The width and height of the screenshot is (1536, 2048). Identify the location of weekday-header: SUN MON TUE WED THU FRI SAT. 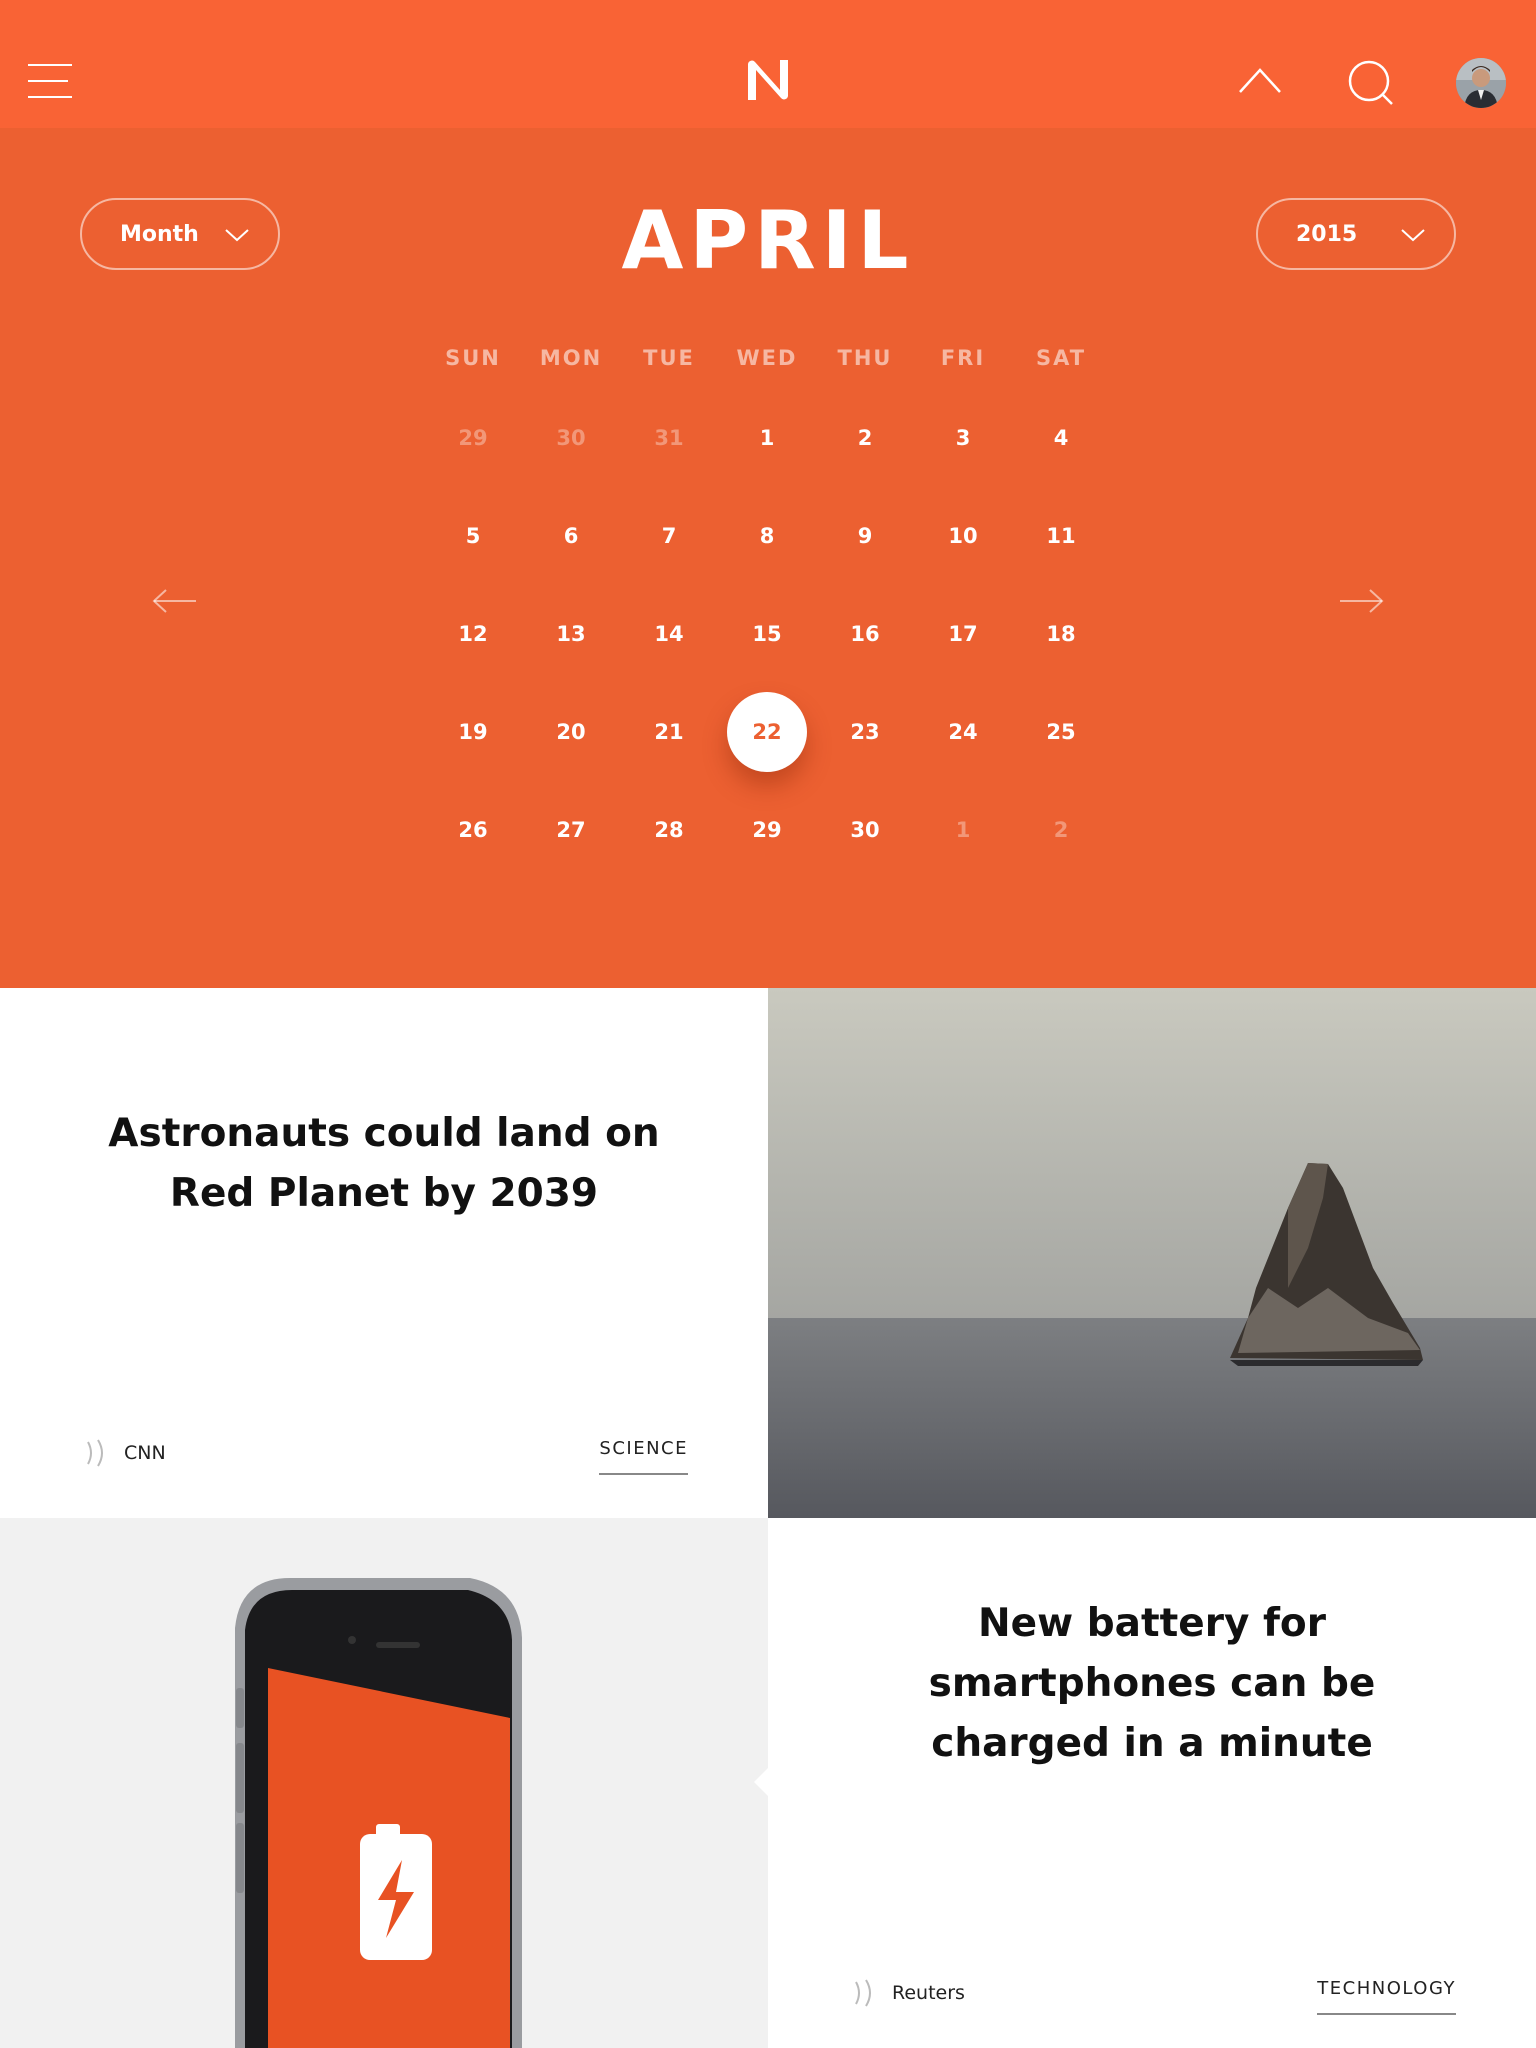
(774, 361).